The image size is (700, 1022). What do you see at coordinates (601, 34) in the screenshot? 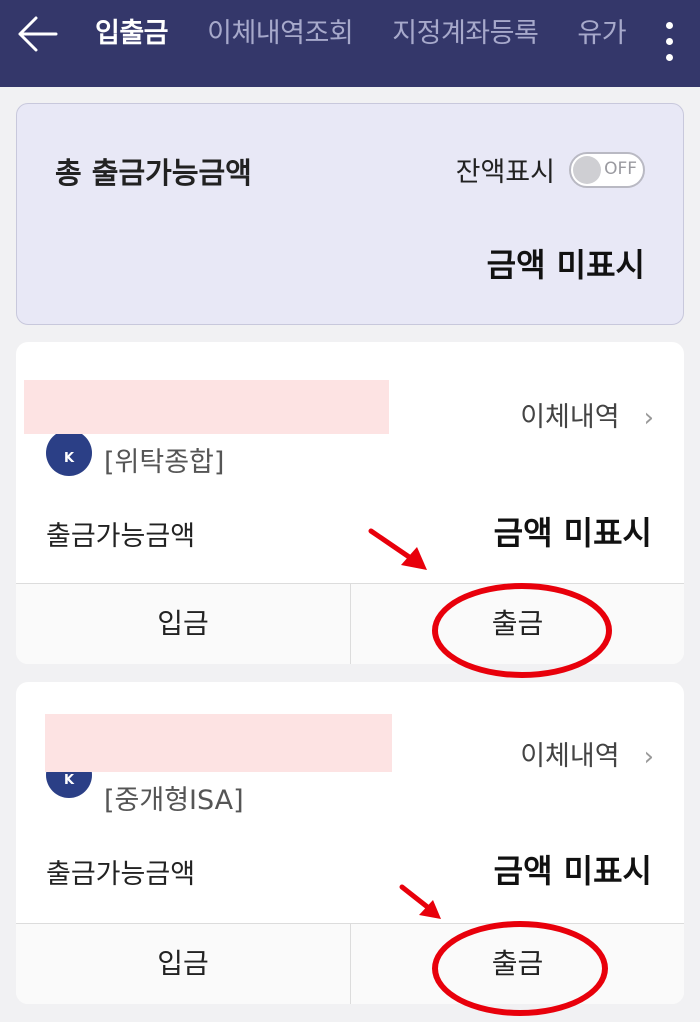
I see `tab-securities: 유가` at bounding box center [601, 34].